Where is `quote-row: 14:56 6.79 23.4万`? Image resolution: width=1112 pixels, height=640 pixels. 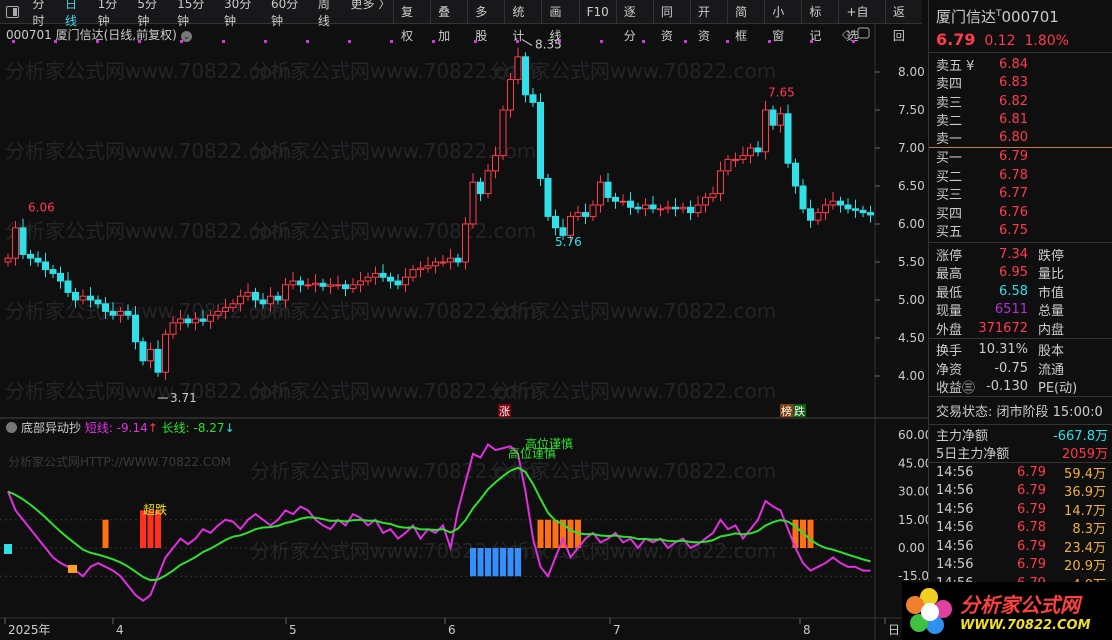 quote-row: 14:56 6.79 23.4万 is located at coordinates (1020, 546).